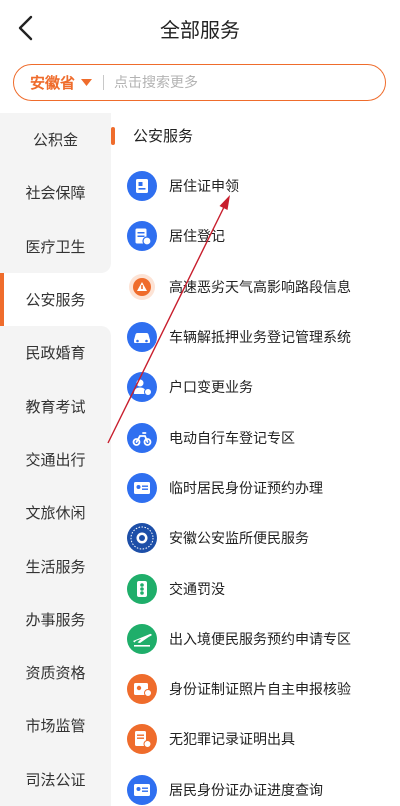 The height and width of the screenshot is (806, 400). Describe the element at coordinates (197, 237) in the screenshot. I see `service-label: 居住登记` at that location.